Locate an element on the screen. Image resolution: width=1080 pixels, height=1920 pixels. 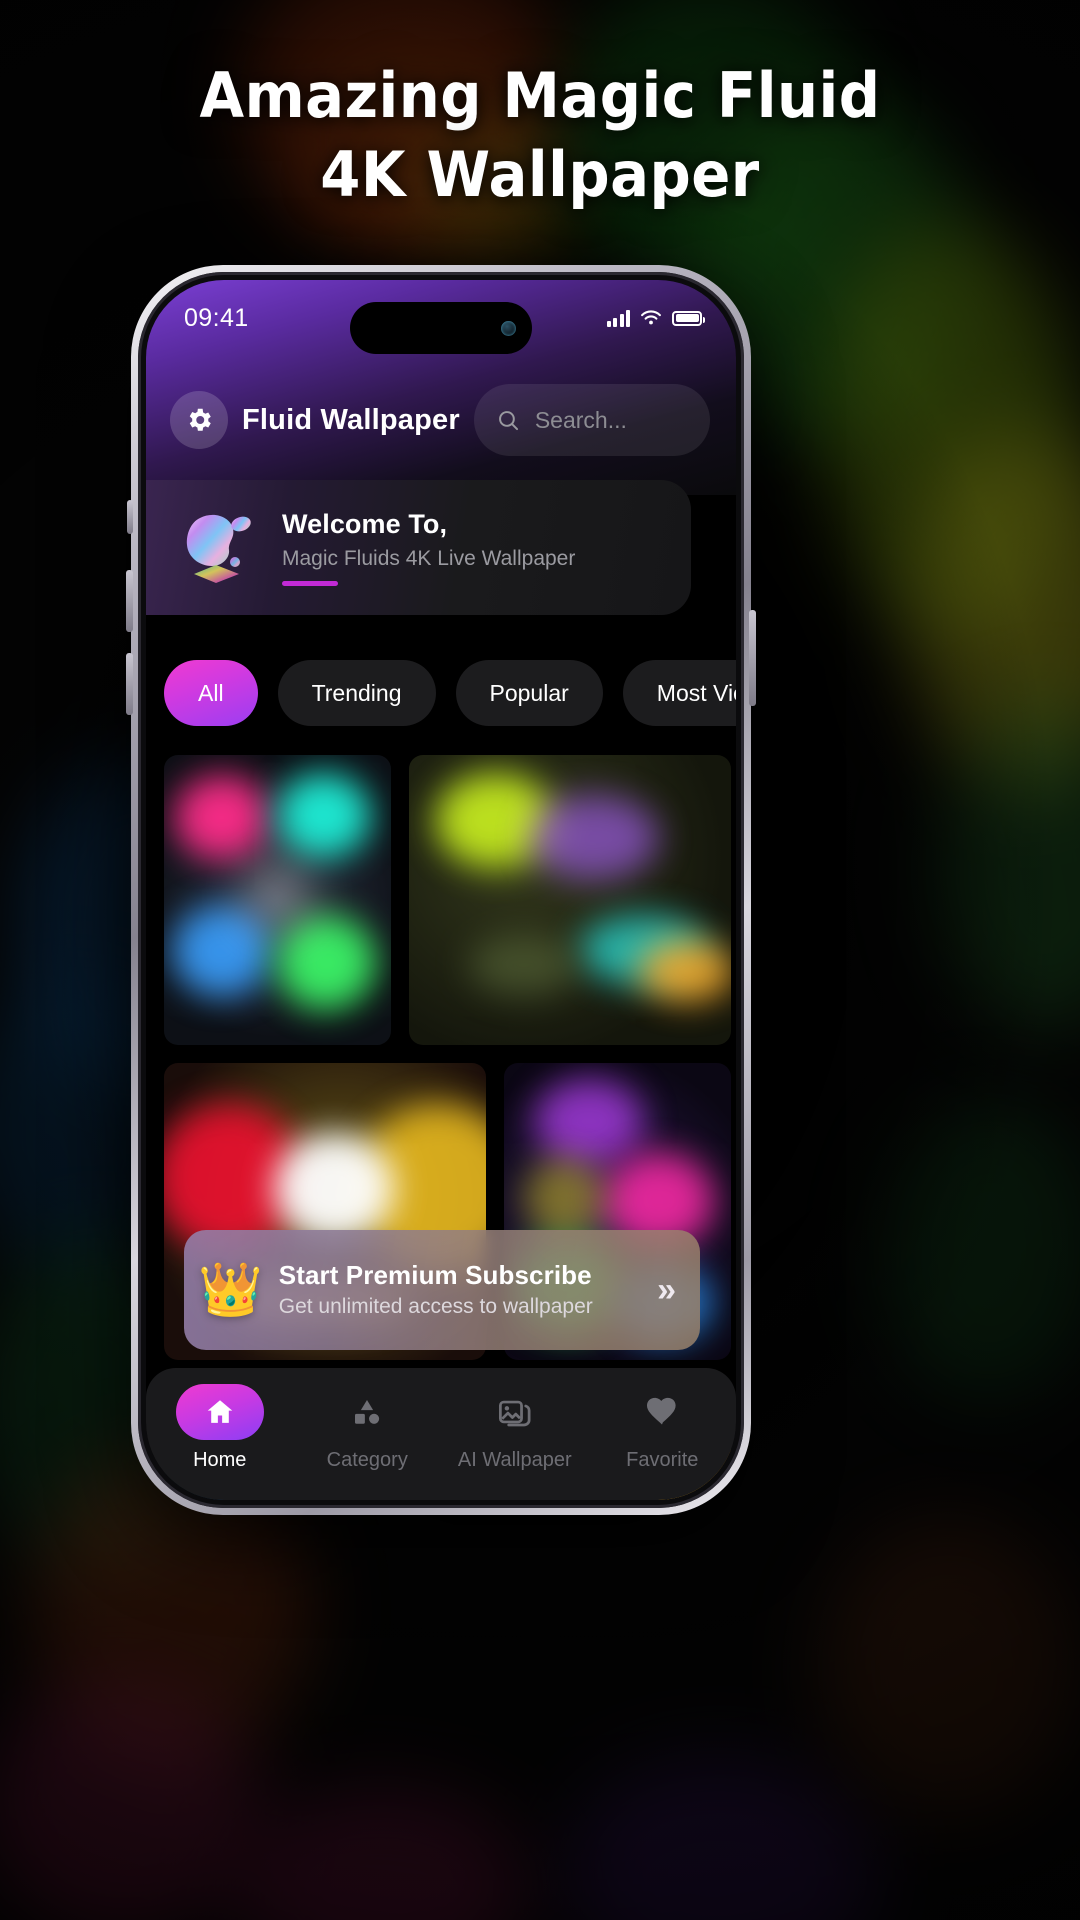
settings-button is located at coordinates (199, 420).